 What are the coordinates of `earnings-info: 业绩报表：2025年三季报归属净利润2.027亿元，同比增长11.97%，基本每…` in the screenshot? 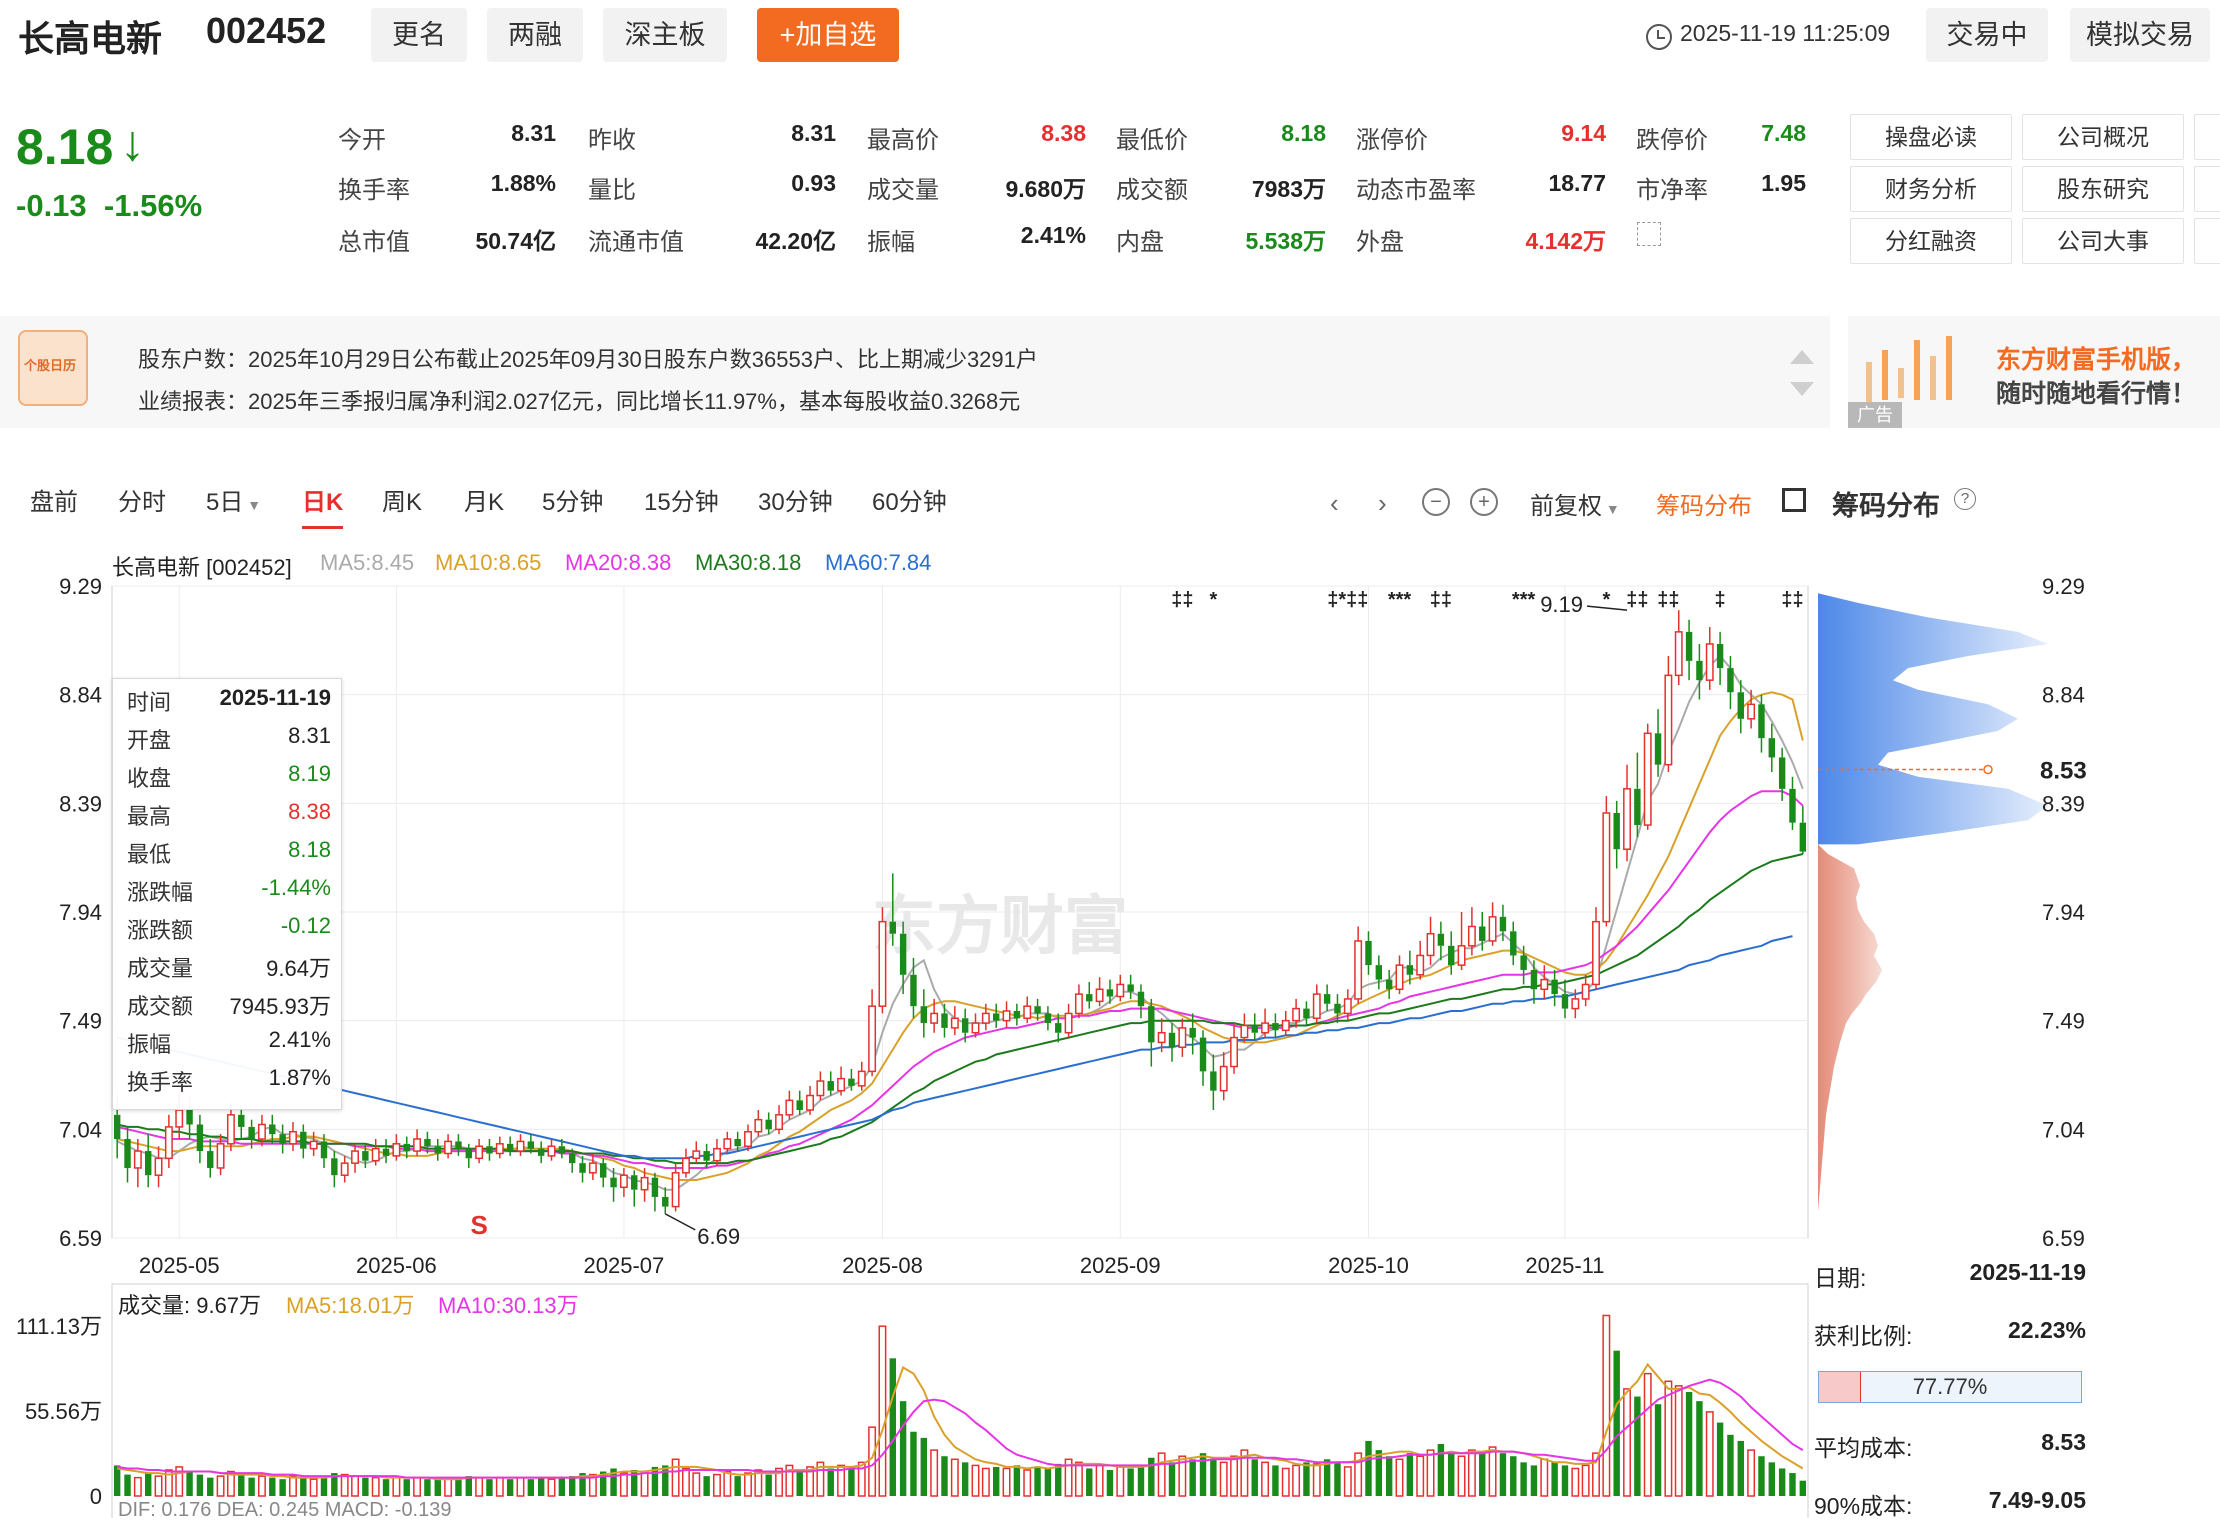 It's located at (579, 400).